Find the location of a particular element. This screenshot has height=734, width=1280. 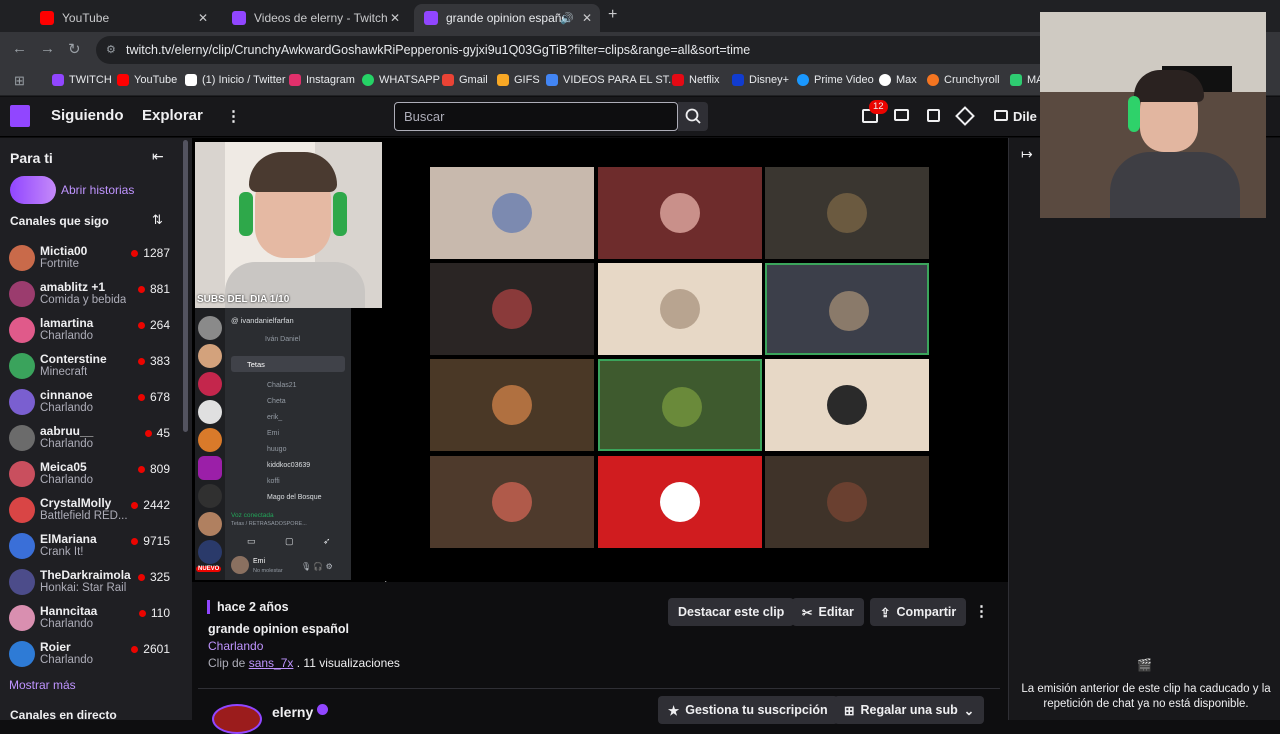

whispers-icon is located at coordinates (933, 115).